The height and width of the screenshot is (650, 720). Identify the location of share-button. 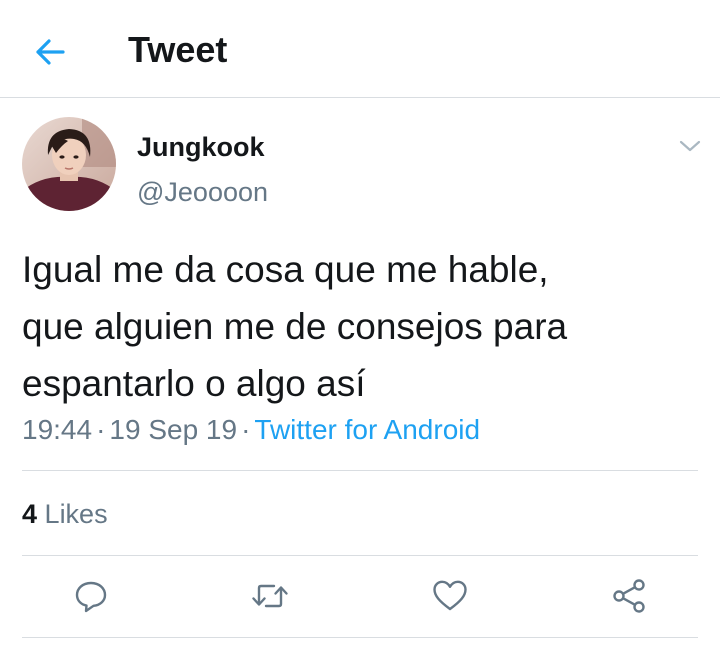
(629, 596).